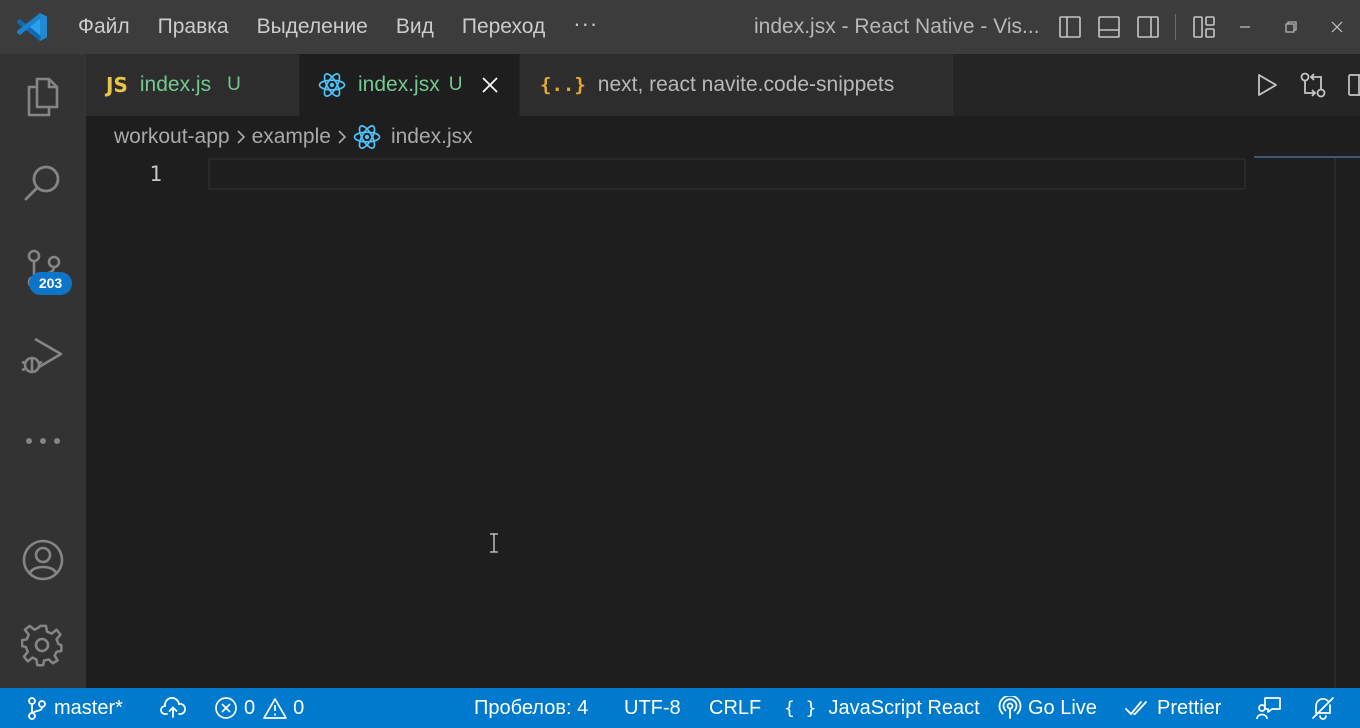 The height and width of the screenshot is (728, 1360). Describe the element at coordinates (43, 269) in the screenshot. I see `source-control-icon` at that location.